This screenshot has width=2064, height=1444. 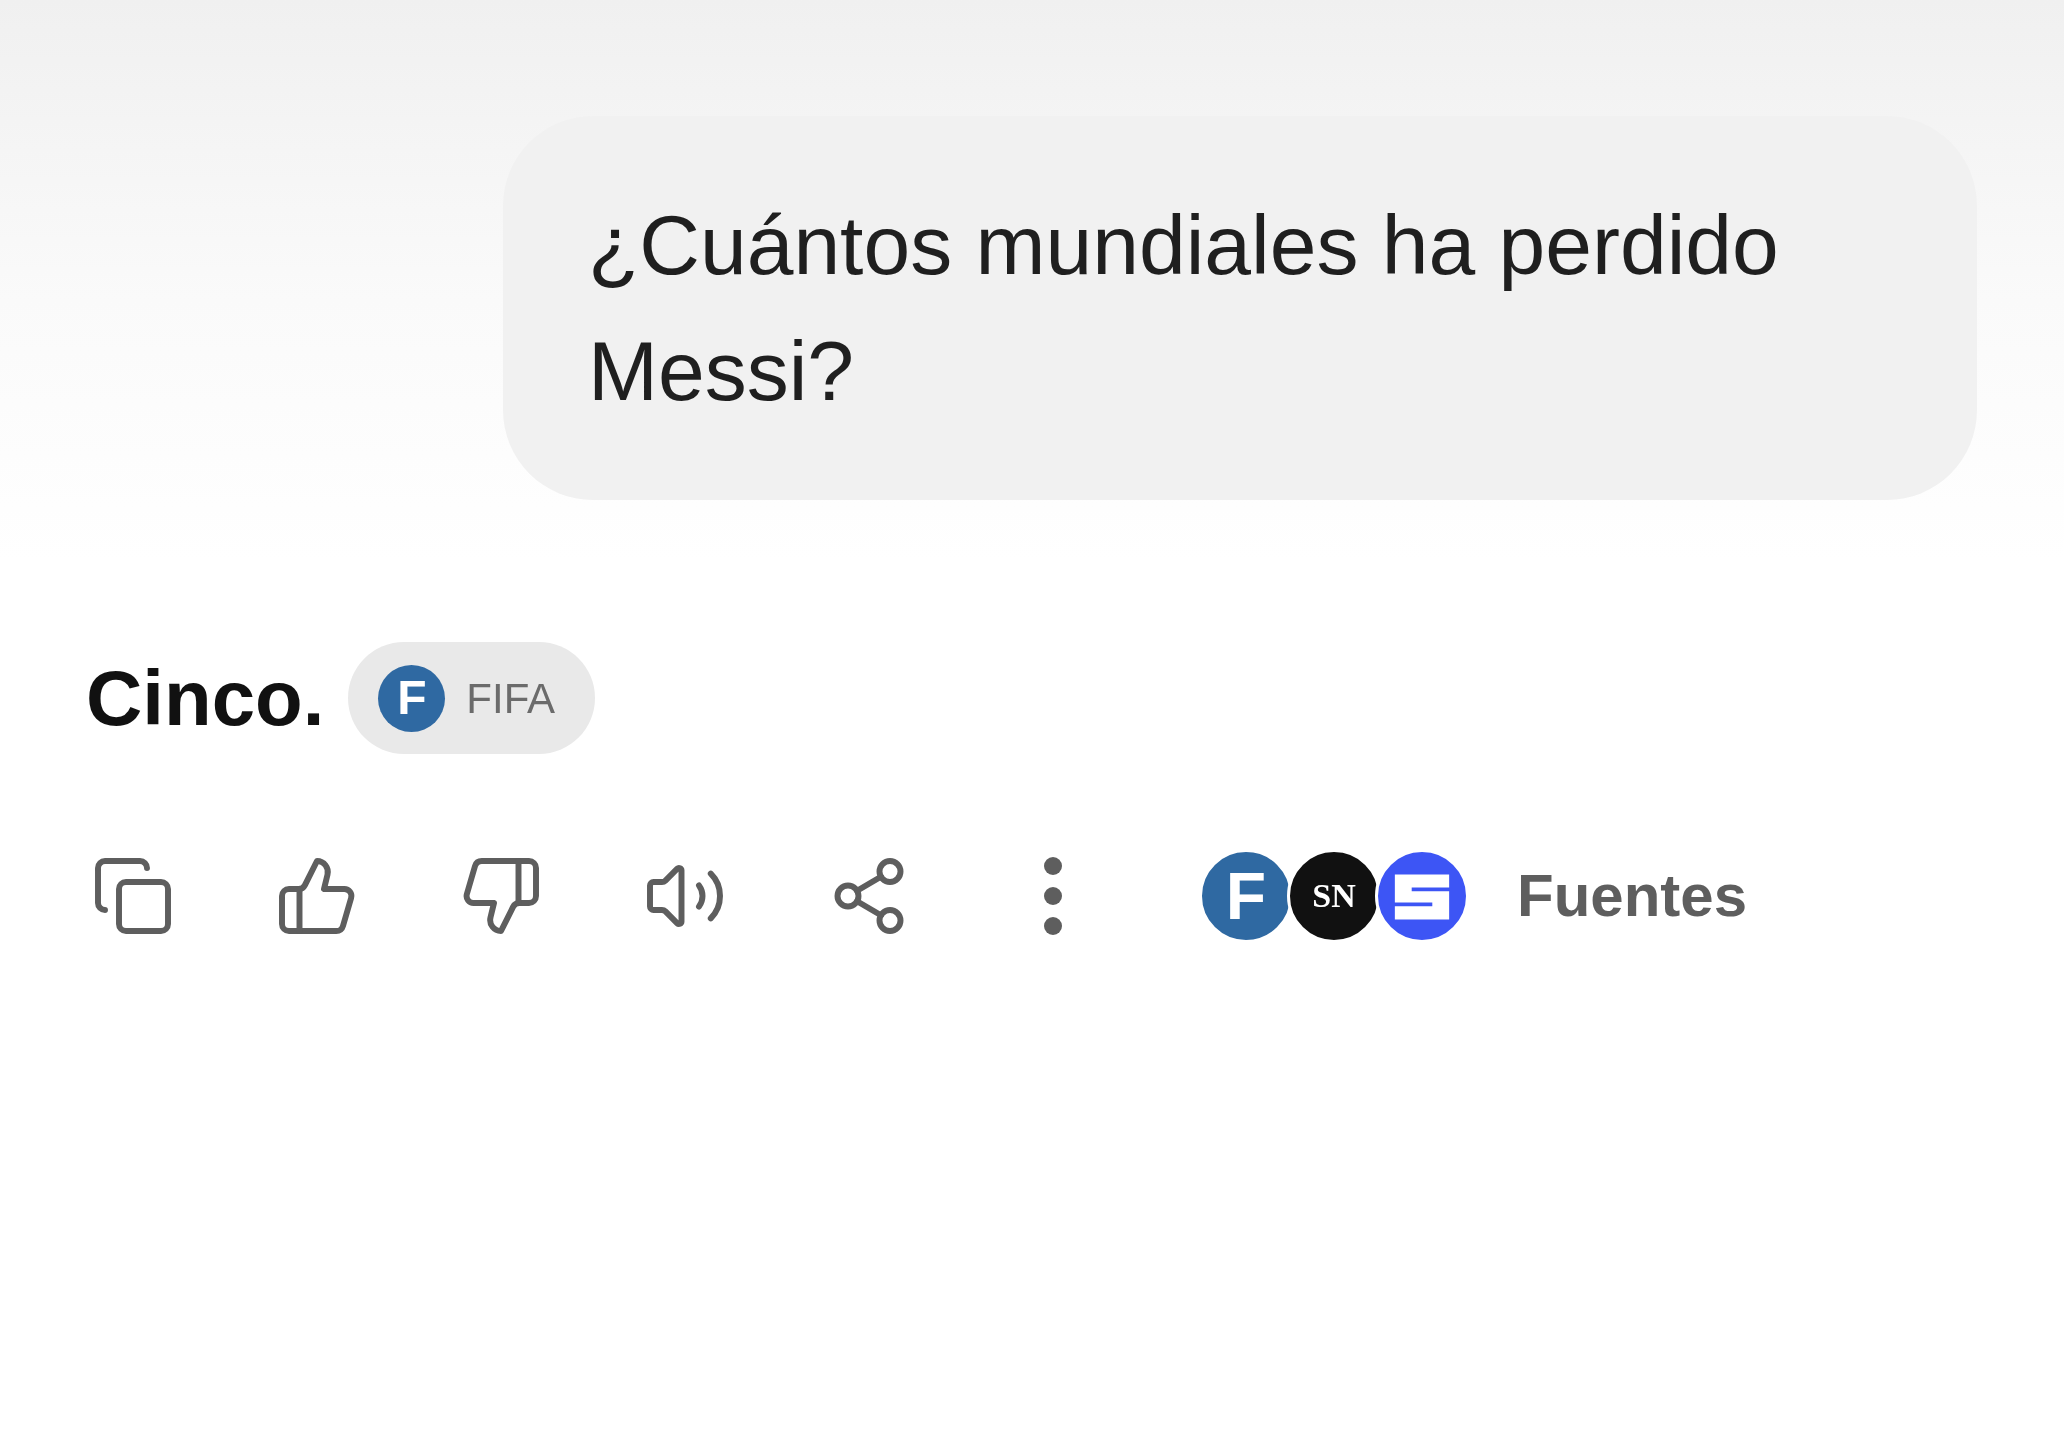 What do you see at coordinates (412, 698) in the screenshot?
I see `source-logo: F` at bounding box center [412, 698].